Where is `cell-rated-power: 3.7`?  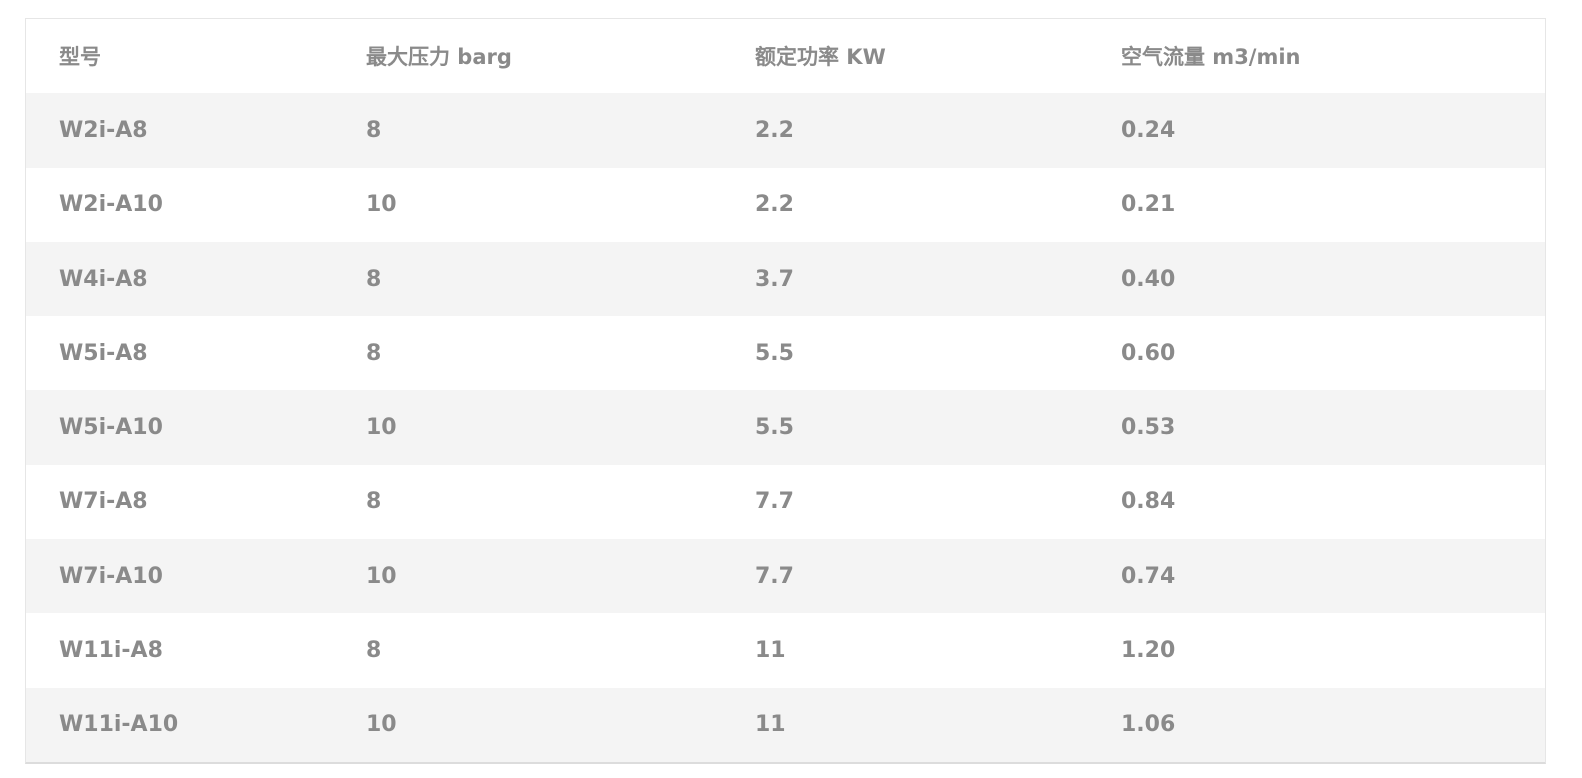 cell-rated-power: 3.7 is located at coordinates (905, 279).